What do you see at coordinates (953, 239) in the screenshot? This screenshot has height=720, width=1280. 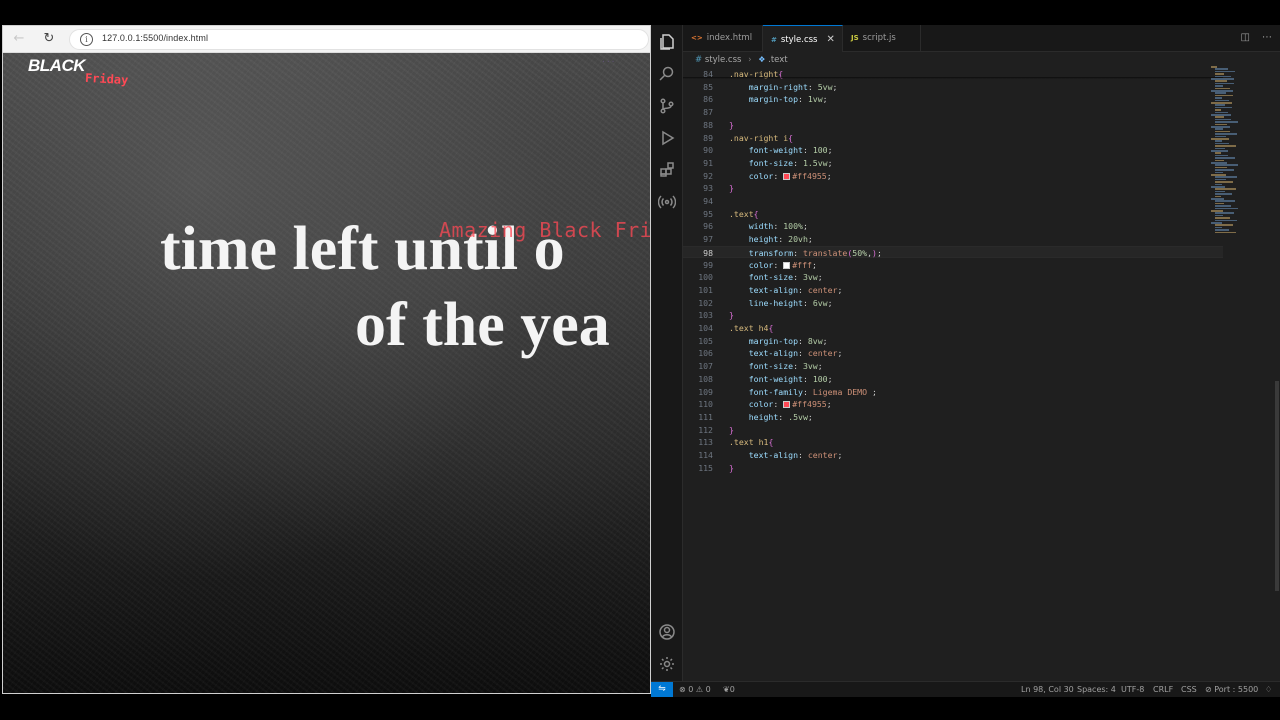 I see `code-line: 97 height: 20vh;` at bounding box center [953, 239].